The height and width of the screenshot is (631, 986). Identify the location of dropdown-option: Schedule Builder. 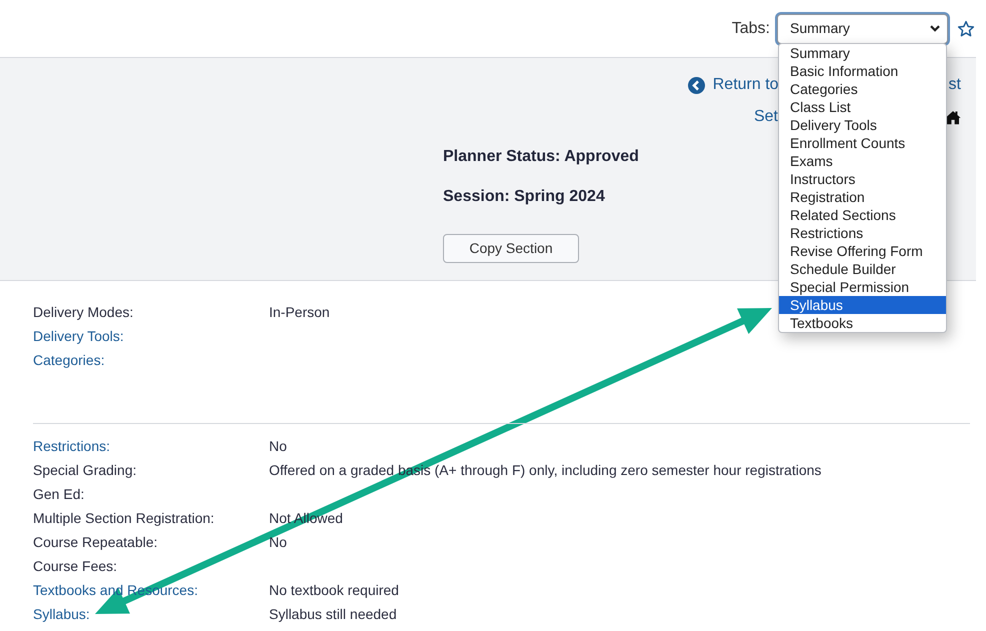
(862, 269).